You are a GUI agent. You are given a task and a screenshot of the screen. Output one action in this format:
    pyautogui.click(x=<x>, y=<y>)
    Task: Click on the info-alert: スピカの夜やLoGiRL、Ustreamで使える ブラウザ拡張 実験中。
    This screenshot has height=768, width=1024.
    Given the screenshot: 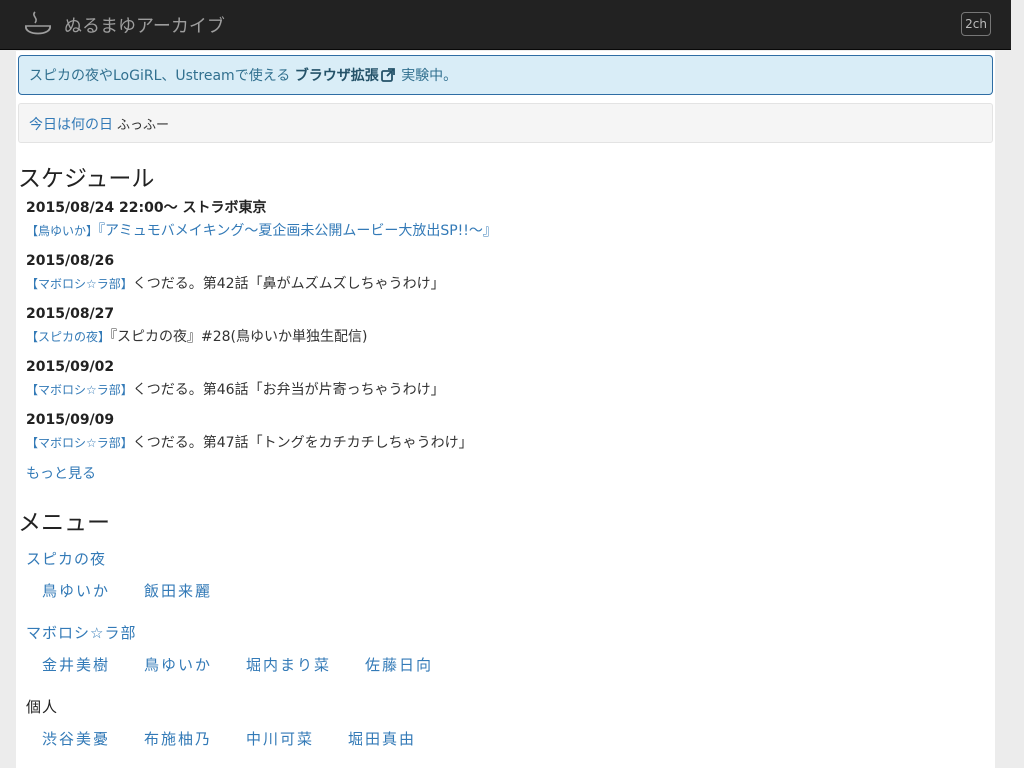 What is the action you would take?
    pyautogui.click(x=505, y=75)
    